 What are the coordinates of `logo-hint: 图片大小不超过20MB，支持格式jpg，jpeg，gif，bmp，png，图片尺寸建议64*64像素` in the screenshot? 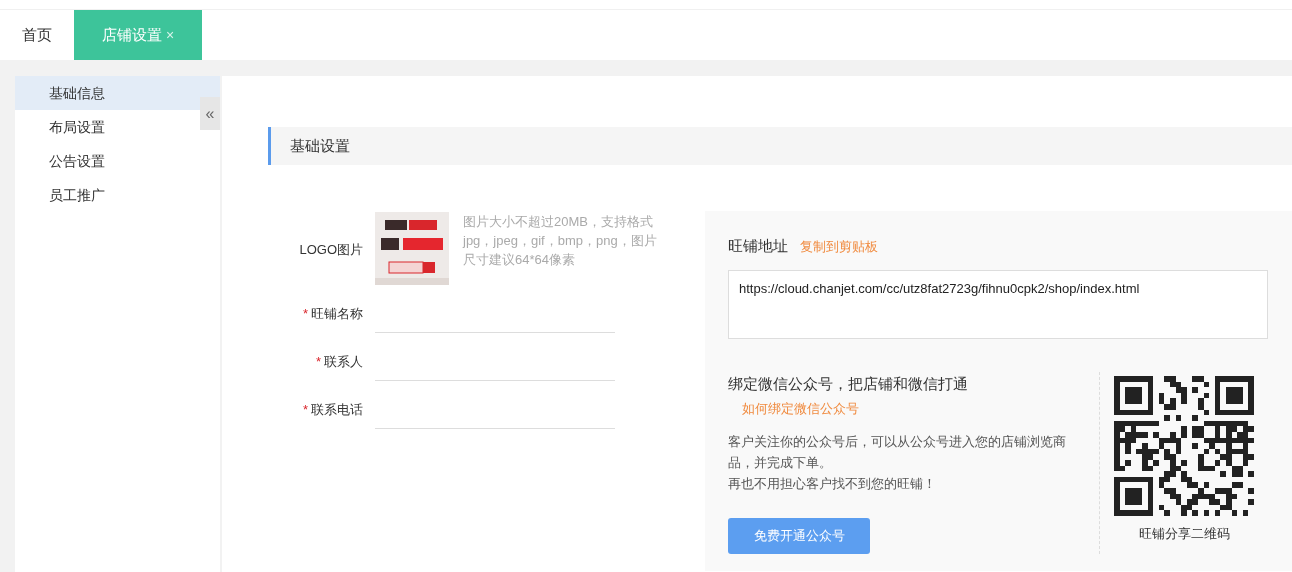 It's located at (560, 241).